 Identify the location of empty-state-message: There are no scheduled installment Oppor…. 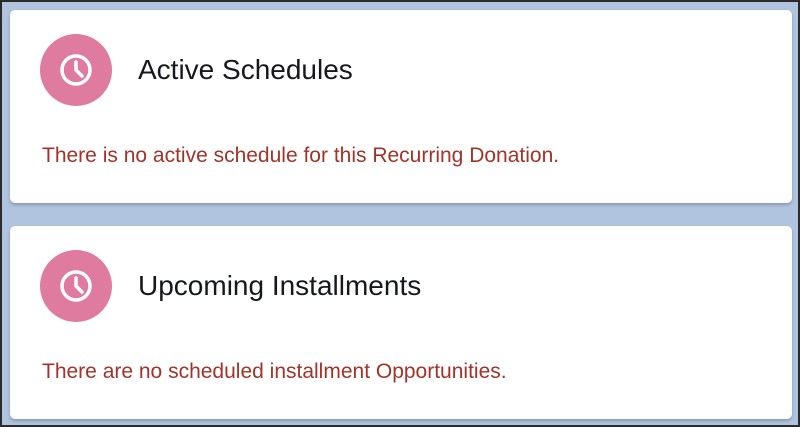
(274, 371).